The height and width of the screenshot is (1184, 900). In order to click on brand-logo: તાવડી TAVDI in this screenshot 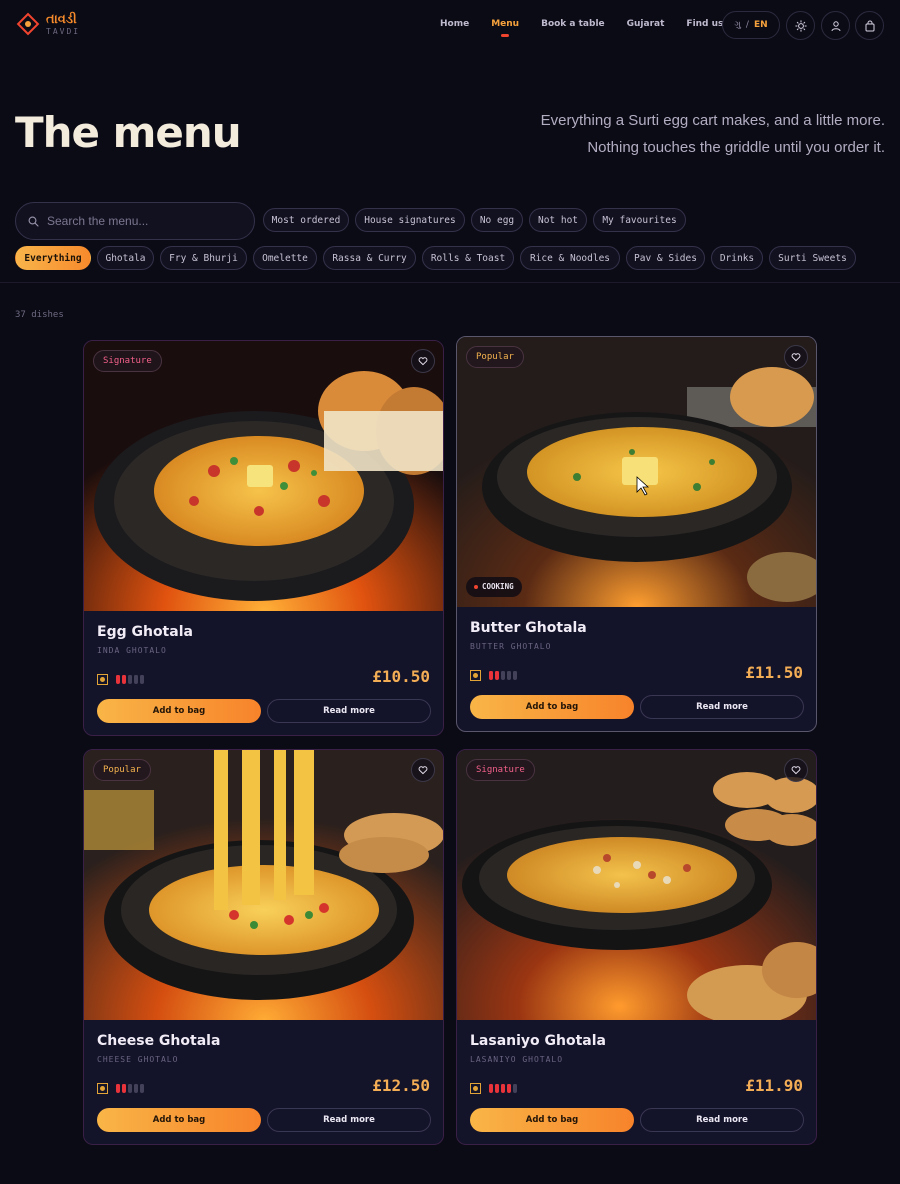, I will do `click(48, 24)`.